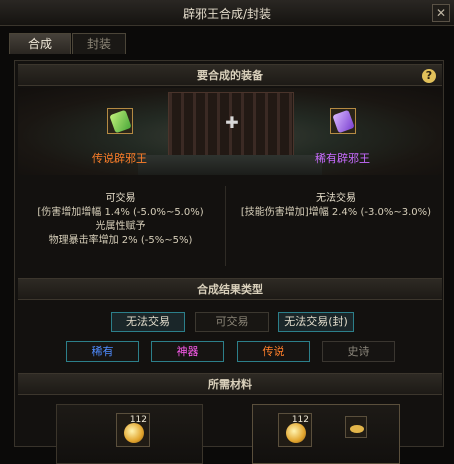  I want to click on equip-section-header: 要合成的装备 ?, so click(230, 75).